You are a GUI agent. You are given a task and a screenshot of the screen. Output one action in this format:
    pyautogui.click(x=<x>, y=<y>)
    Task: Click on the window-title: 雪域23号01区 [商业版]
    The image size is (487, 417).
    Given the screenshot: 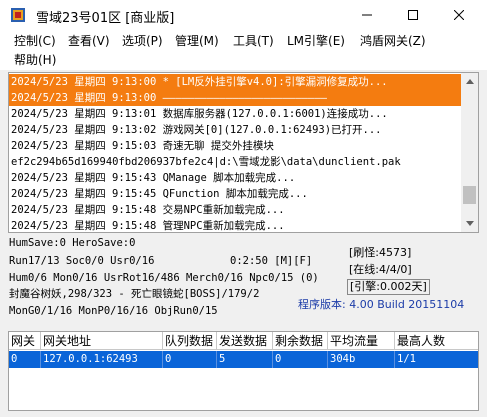 What is the action you would take?
    pyautogui.click(x=105, y=18)
    